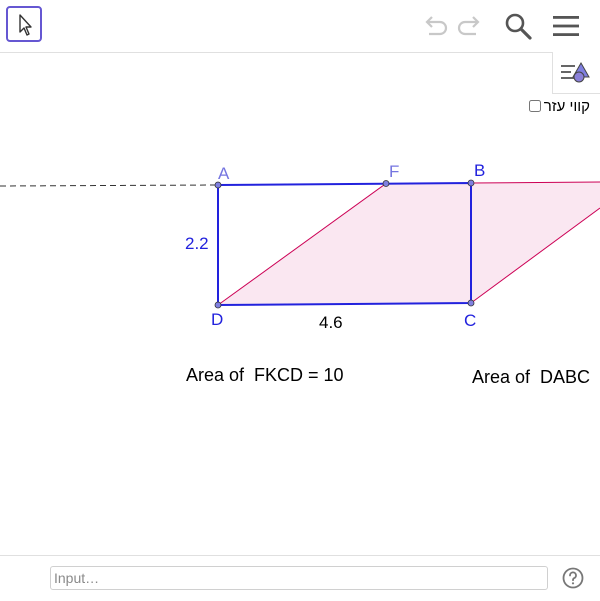 Image resolution: width=600 pixels, height=601 pixels. Describe the element at coordinates (535, 242) in the screenshot. I see `parallelogram-dabc` at that location.